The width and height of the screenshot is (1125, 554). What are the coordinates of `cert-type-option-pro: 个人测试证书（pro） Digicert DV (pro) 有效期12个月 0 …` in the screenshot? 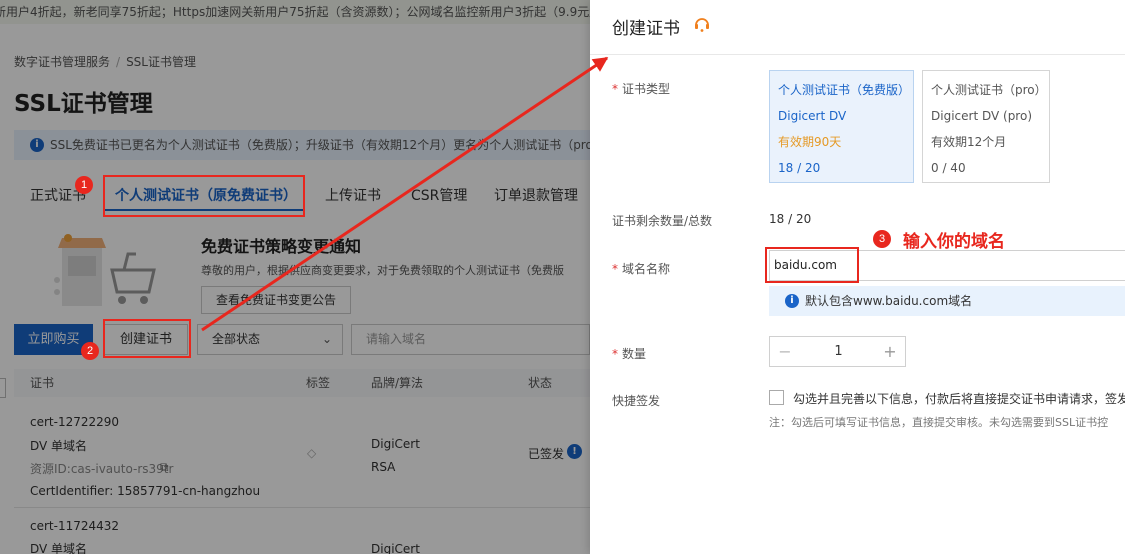 It's located at (986, 126).